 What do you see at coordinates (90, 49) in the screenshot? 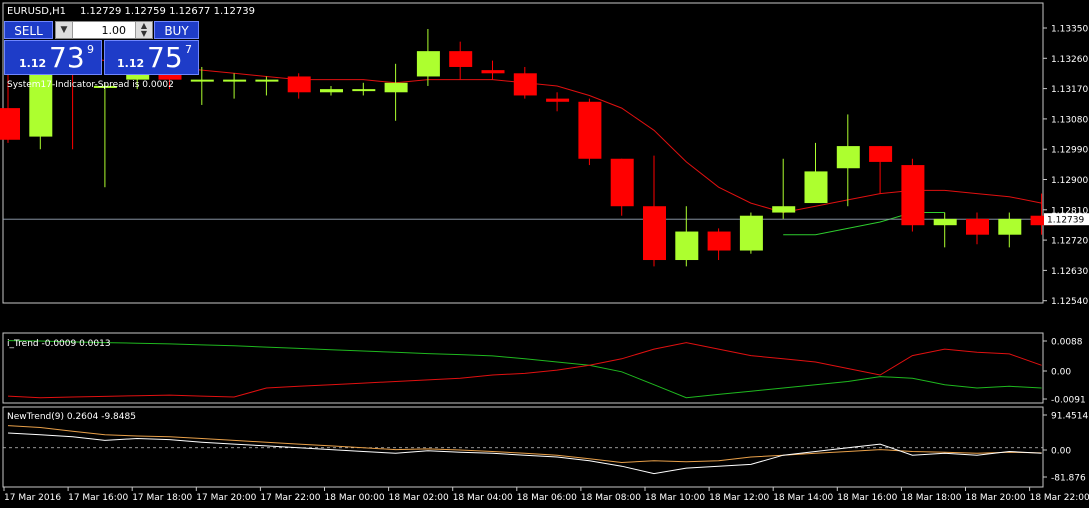
I see `sell-price-pip: 9` at bounding box center [90, 49].